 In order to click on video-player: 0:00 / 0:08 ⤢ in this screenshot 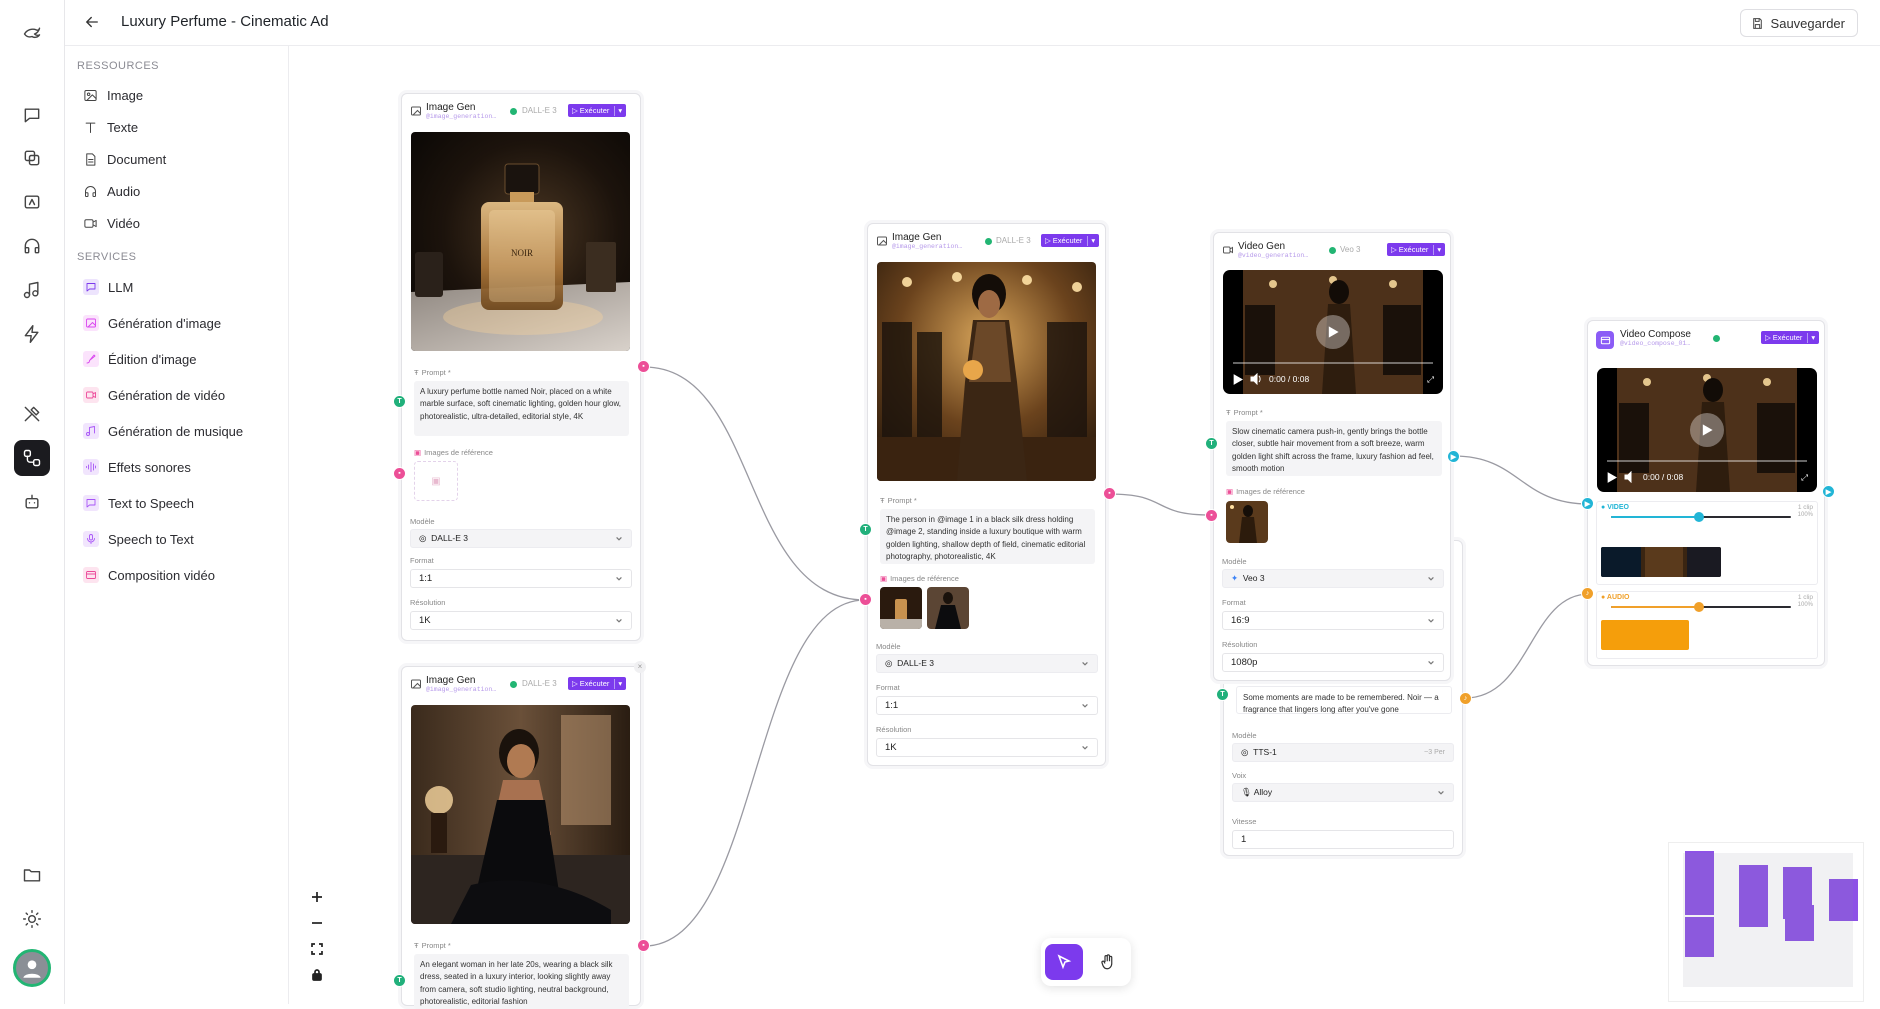, I will do `click(1333, 332)`.